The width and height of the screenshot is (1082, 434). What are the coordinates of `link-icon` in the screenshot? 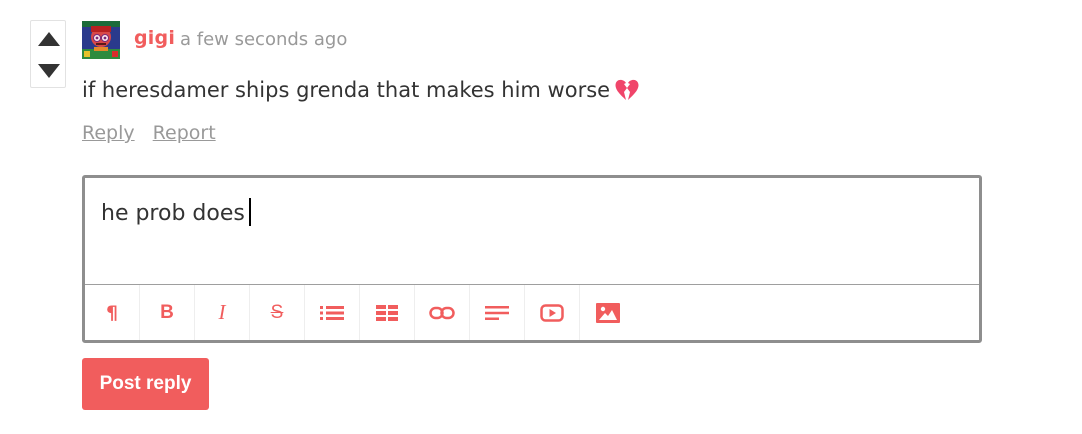 It's located at (442, 312).